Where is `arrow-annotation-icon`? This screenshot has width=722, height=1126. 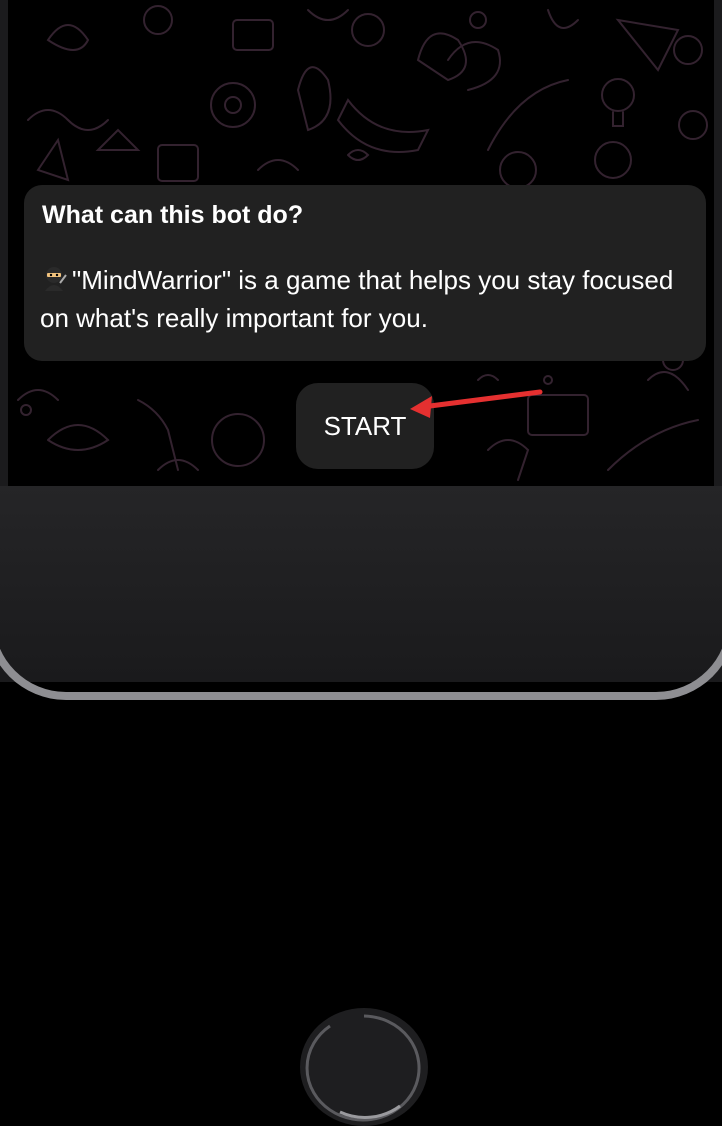 arrow-annotation-icon is located at coordinates (476, 403).